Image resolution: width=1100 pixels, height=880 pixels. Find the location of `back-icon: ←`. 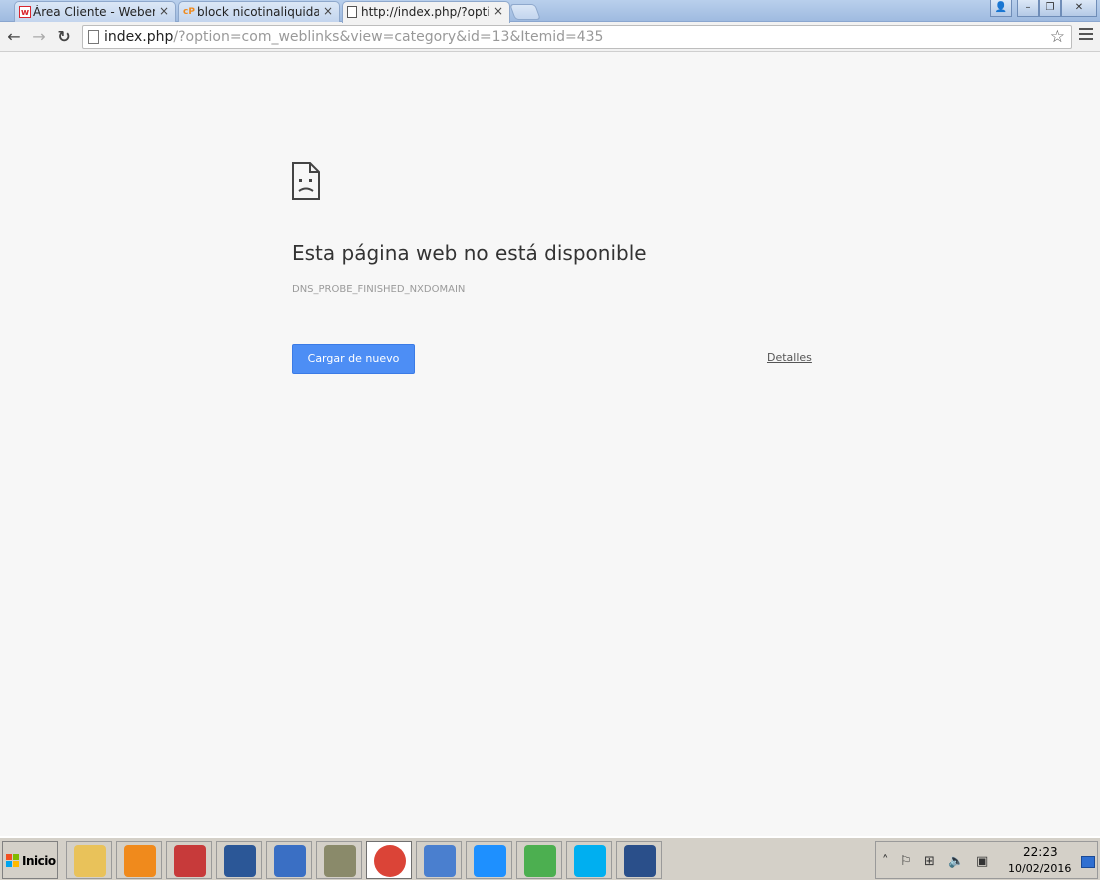

back-icon: ← is located at coordinates (14, 37).